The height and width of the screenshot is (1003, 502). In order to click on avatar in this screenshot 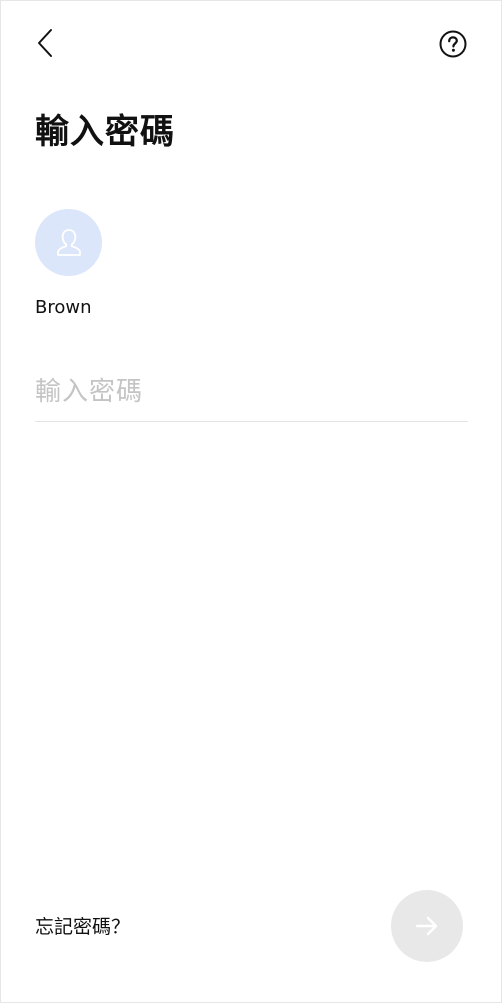, I will do `click(68, 242)`.